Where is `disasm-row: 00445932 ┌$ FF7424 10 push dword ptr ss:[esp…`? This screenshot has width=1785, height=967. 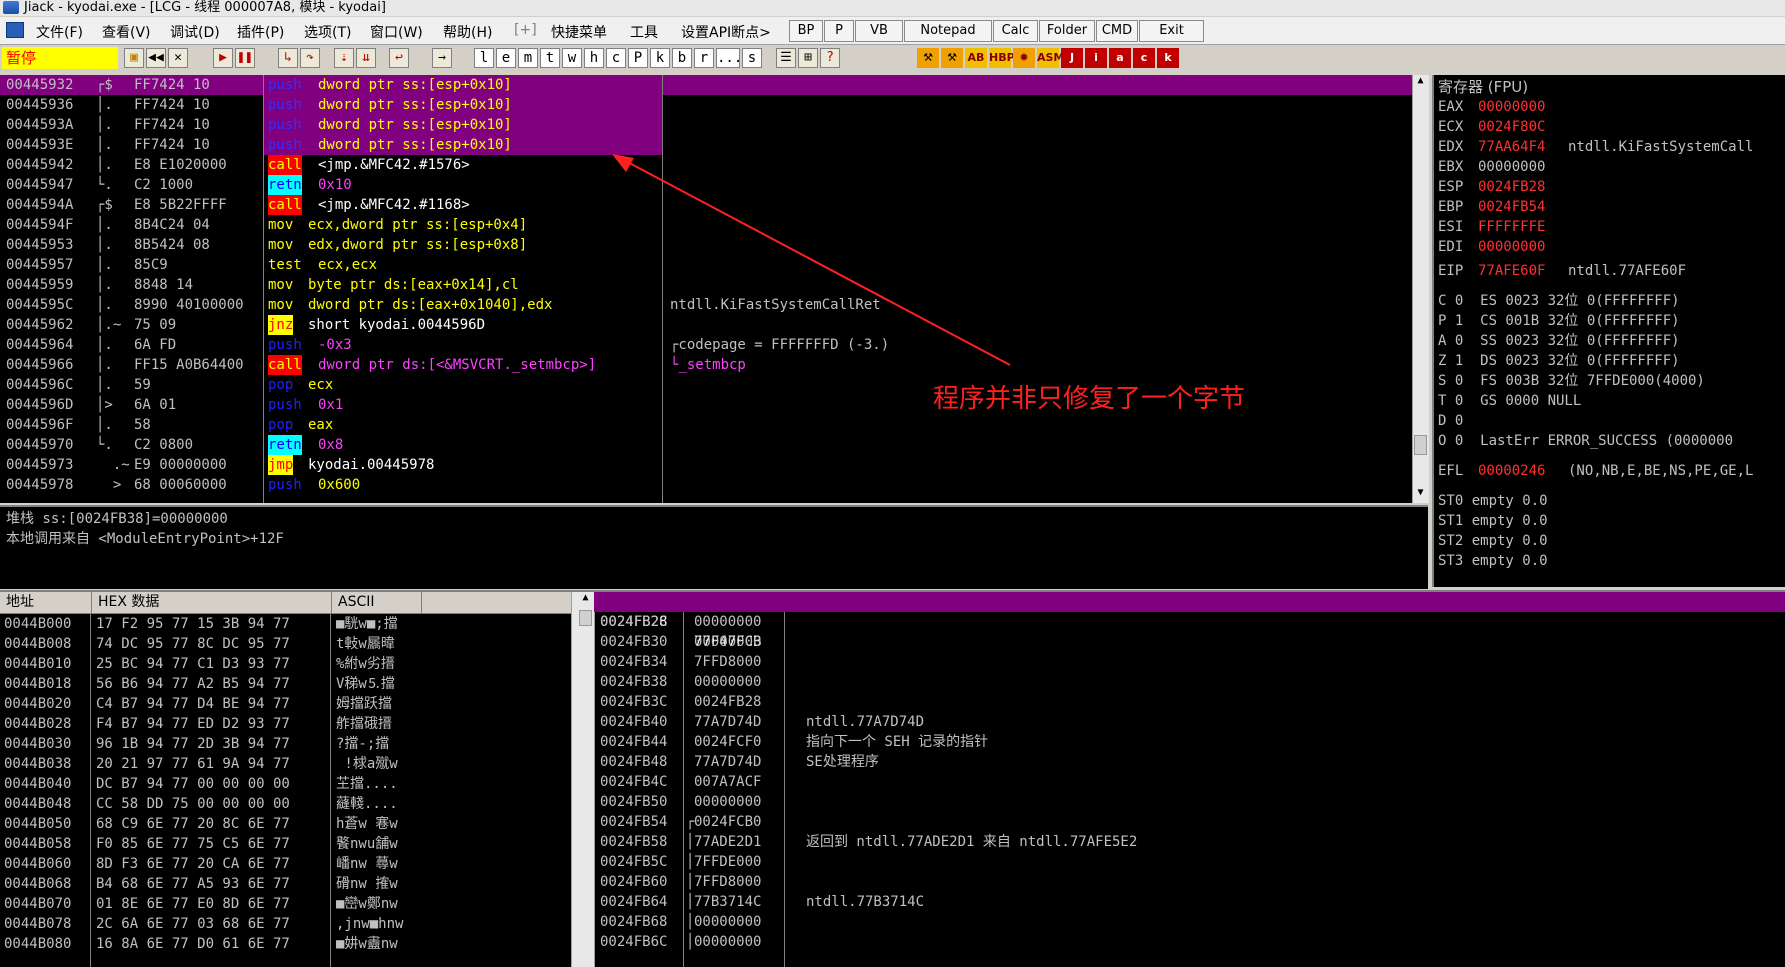
disasm-row: 00445932 ┌$ FF7424 10 push dword ptr ss:[esp… is located at coordinates (706, 85).